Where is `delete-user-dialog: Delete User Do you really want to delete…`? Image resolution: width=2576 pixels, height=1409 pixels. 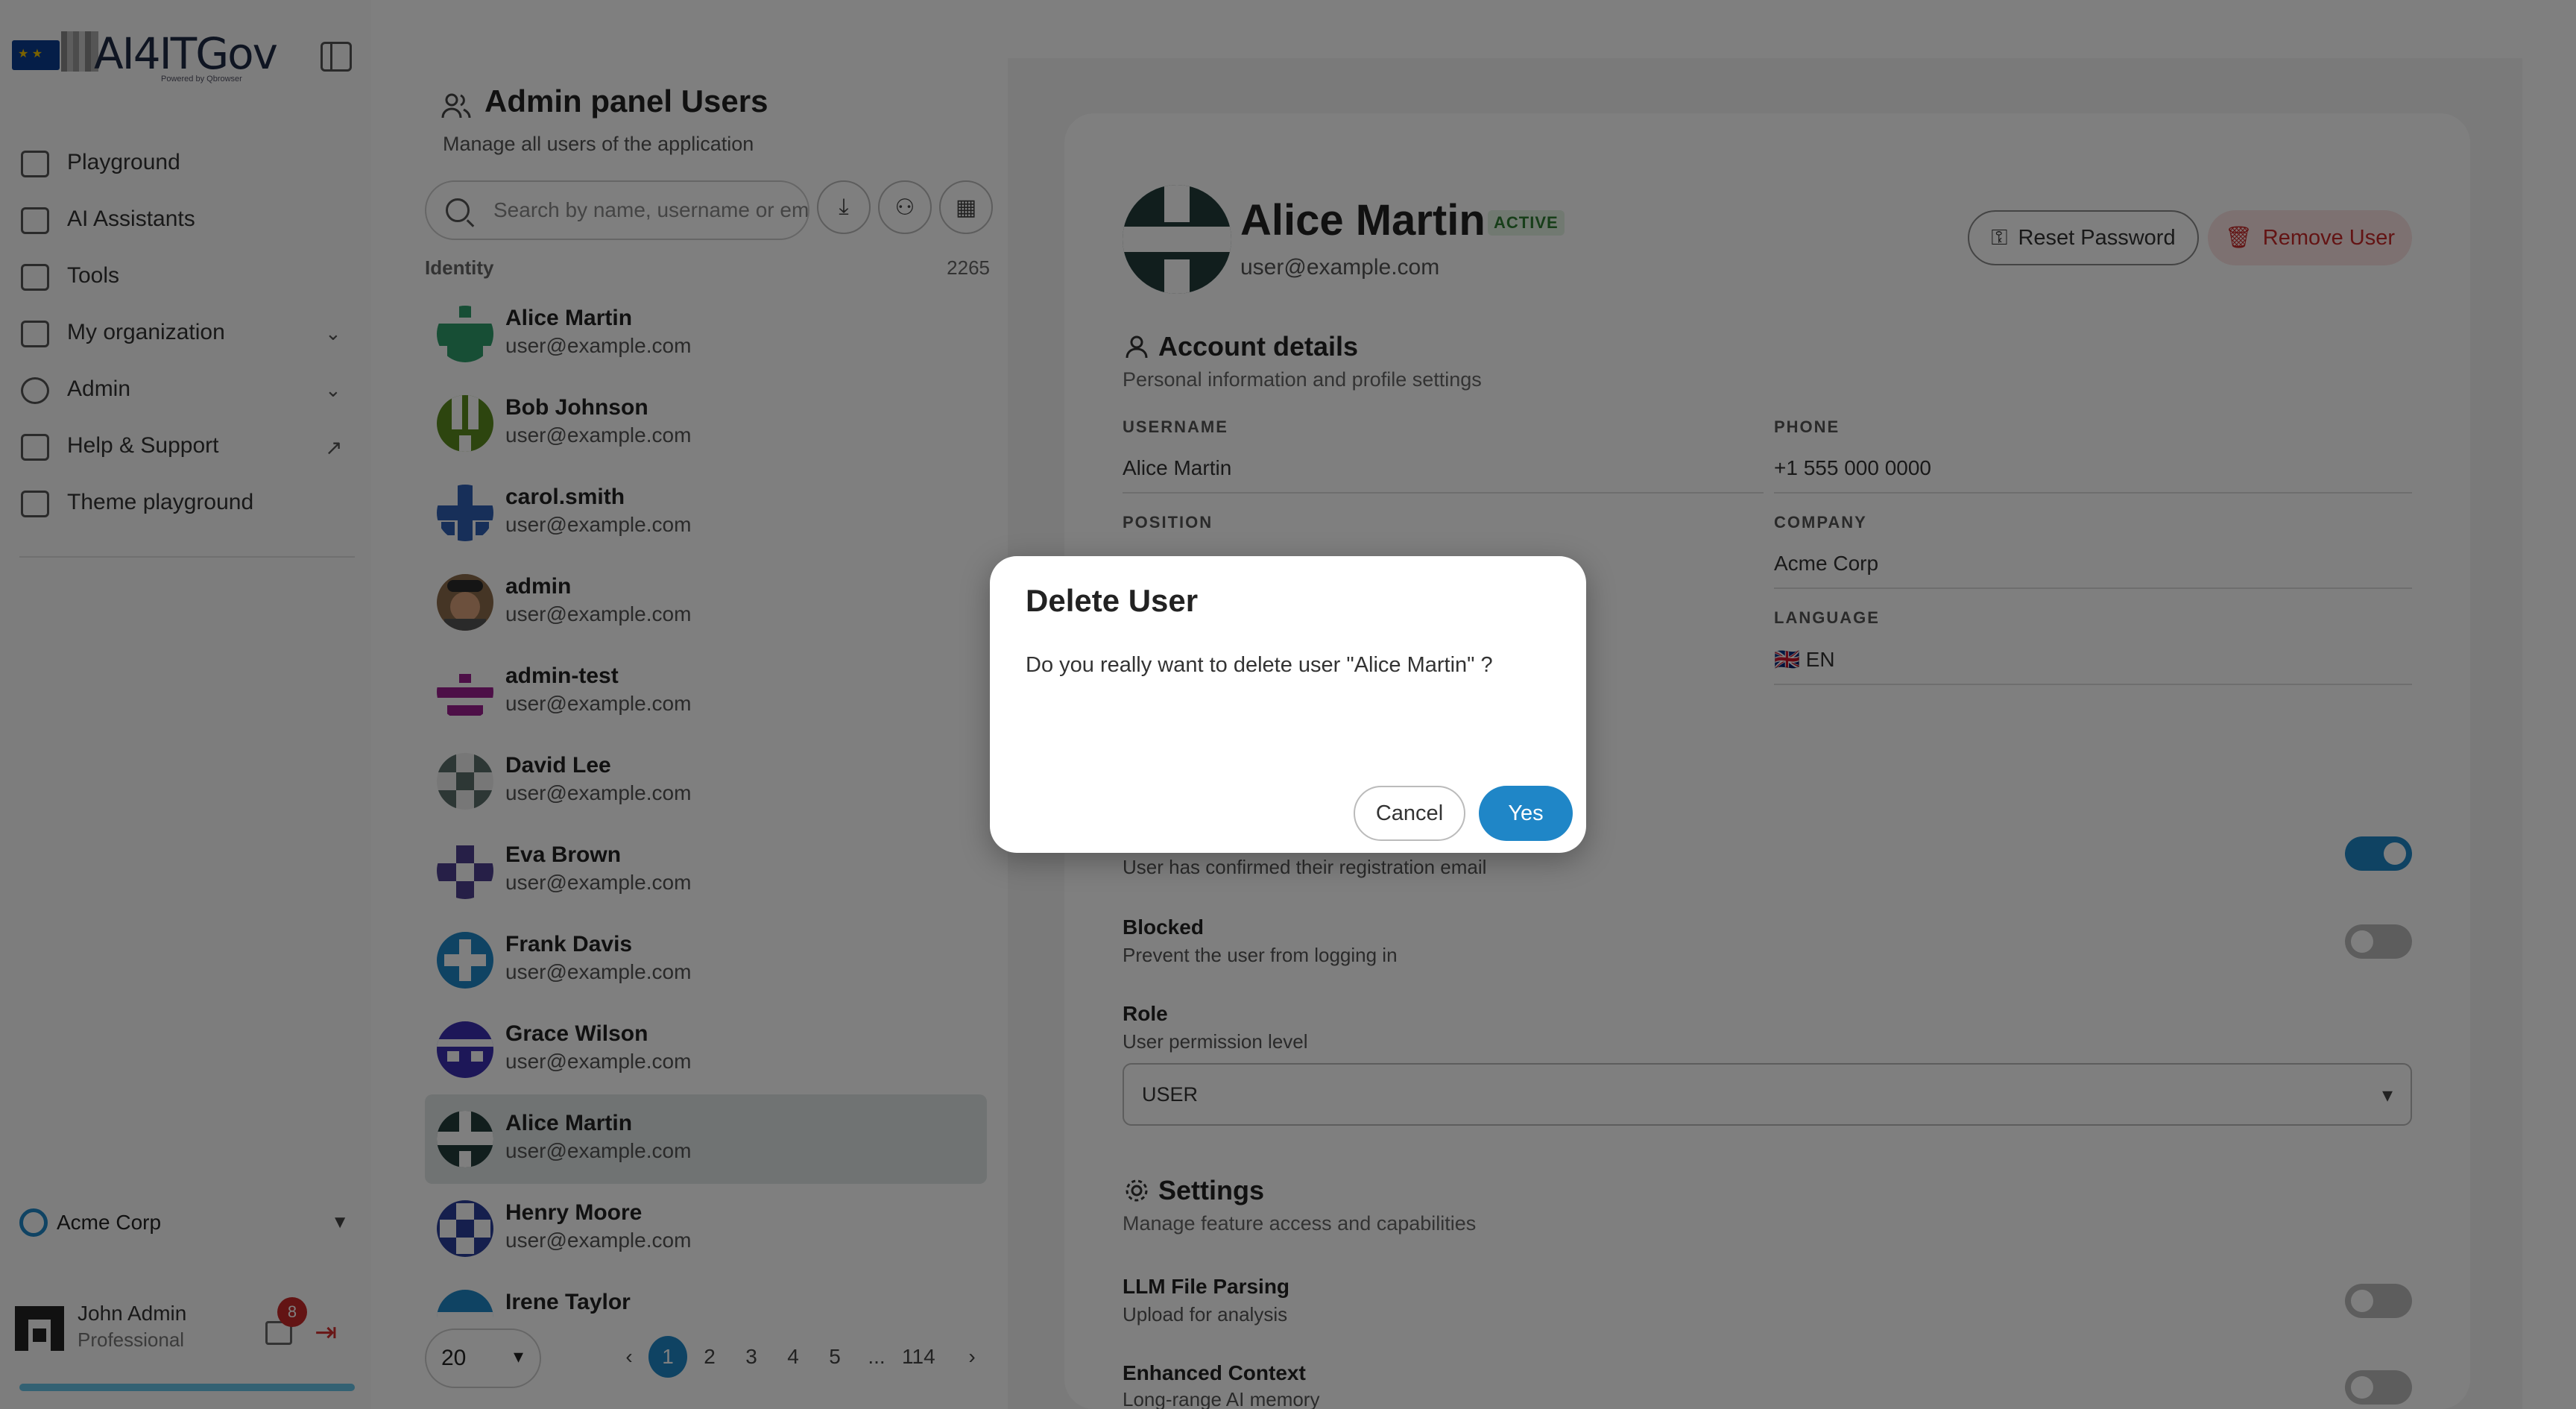 delete-user-dialog: Delete User Do you really want to delete… is located at coordinates (1288, 704).